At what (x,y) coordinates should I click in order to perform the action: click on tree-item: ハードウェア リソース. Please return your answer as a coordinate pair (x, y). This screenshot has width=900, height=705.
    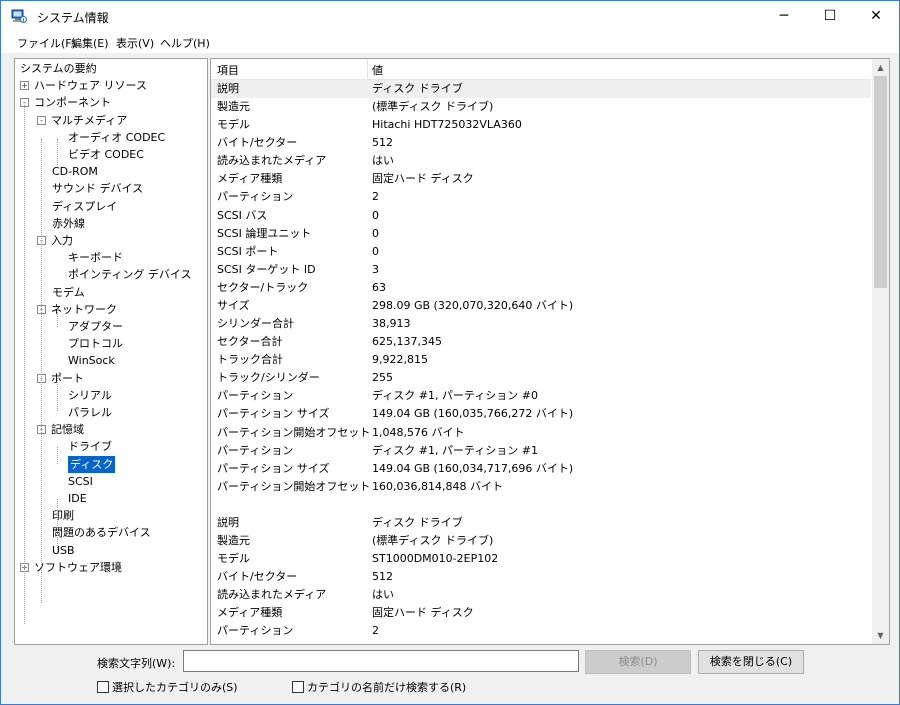
    Looking at the image, I should click on (90, 85).